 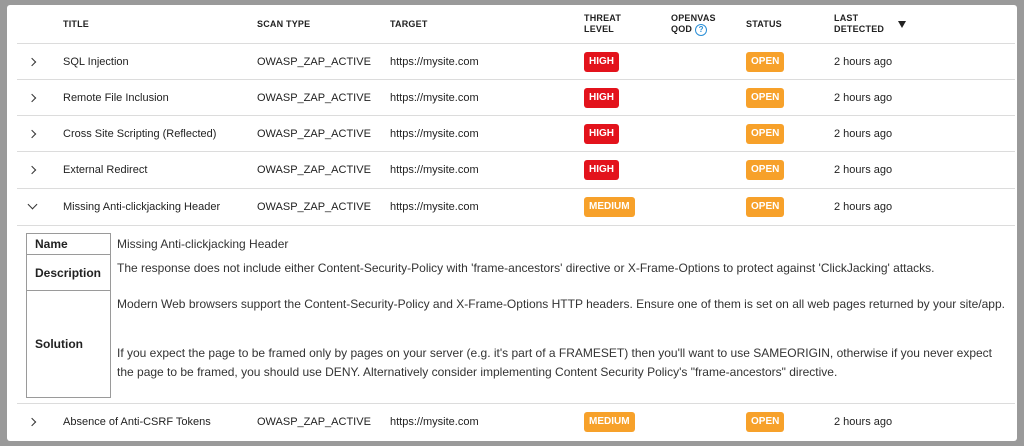 What do you see at coordinates (786, 24) in the screenshot?
I see `col-status: STATUS` at bounding box center [786, 24].